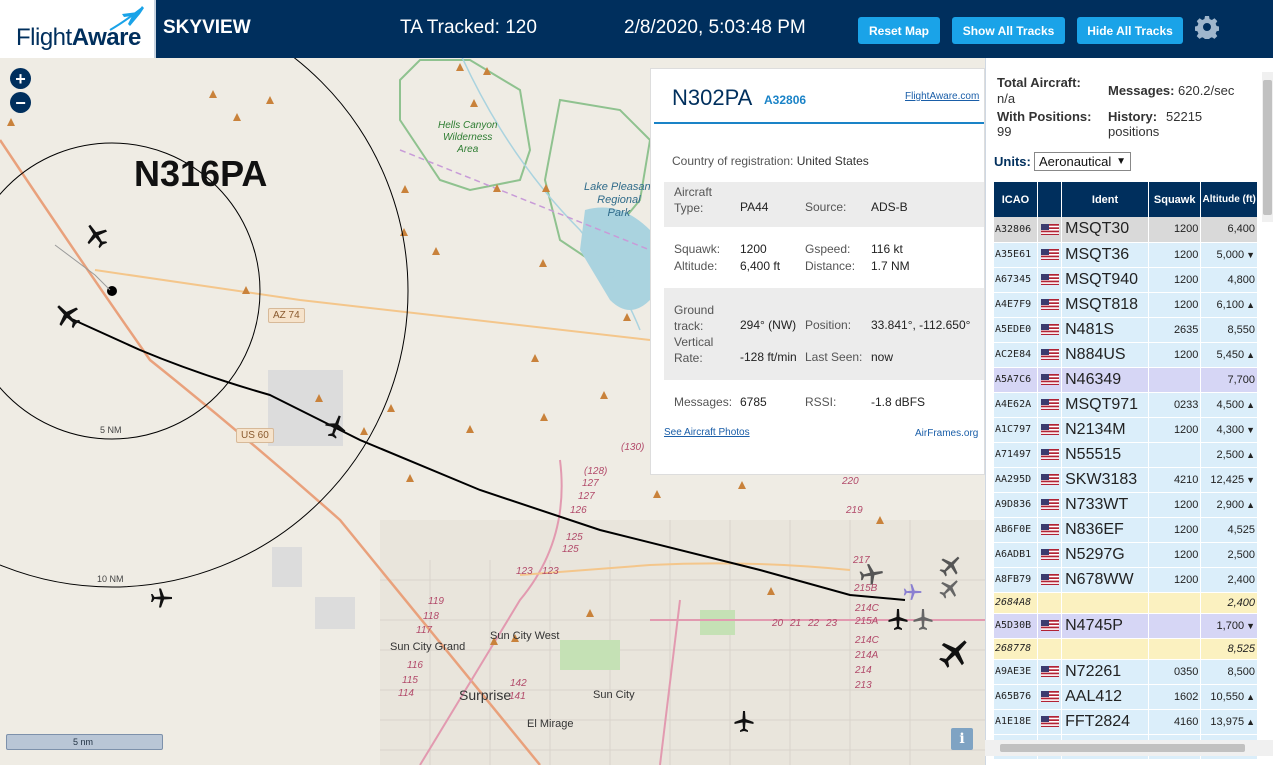 This screenshot has width=1273, height=765. I want to click on route-number: 118, so click(431, 616).